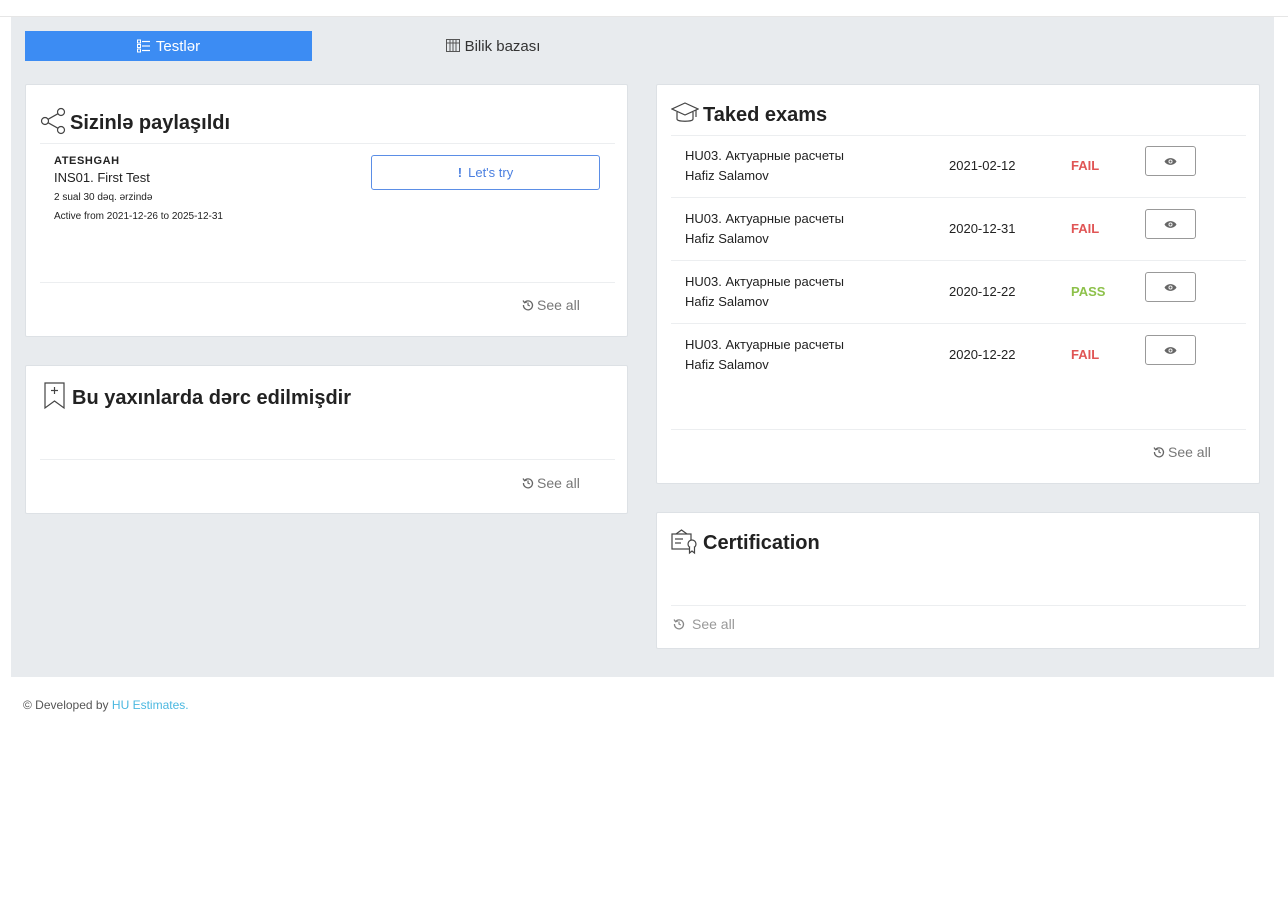 This screenshot has height=916, width=1288. I want to click on tab-tests: Testlər, so click(168, 46).